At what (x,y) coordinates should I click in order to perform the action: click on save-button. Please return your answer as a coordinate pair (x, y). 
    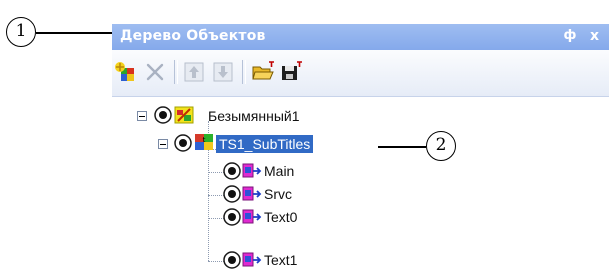
    Looking at the image, I should click on (291, 72).